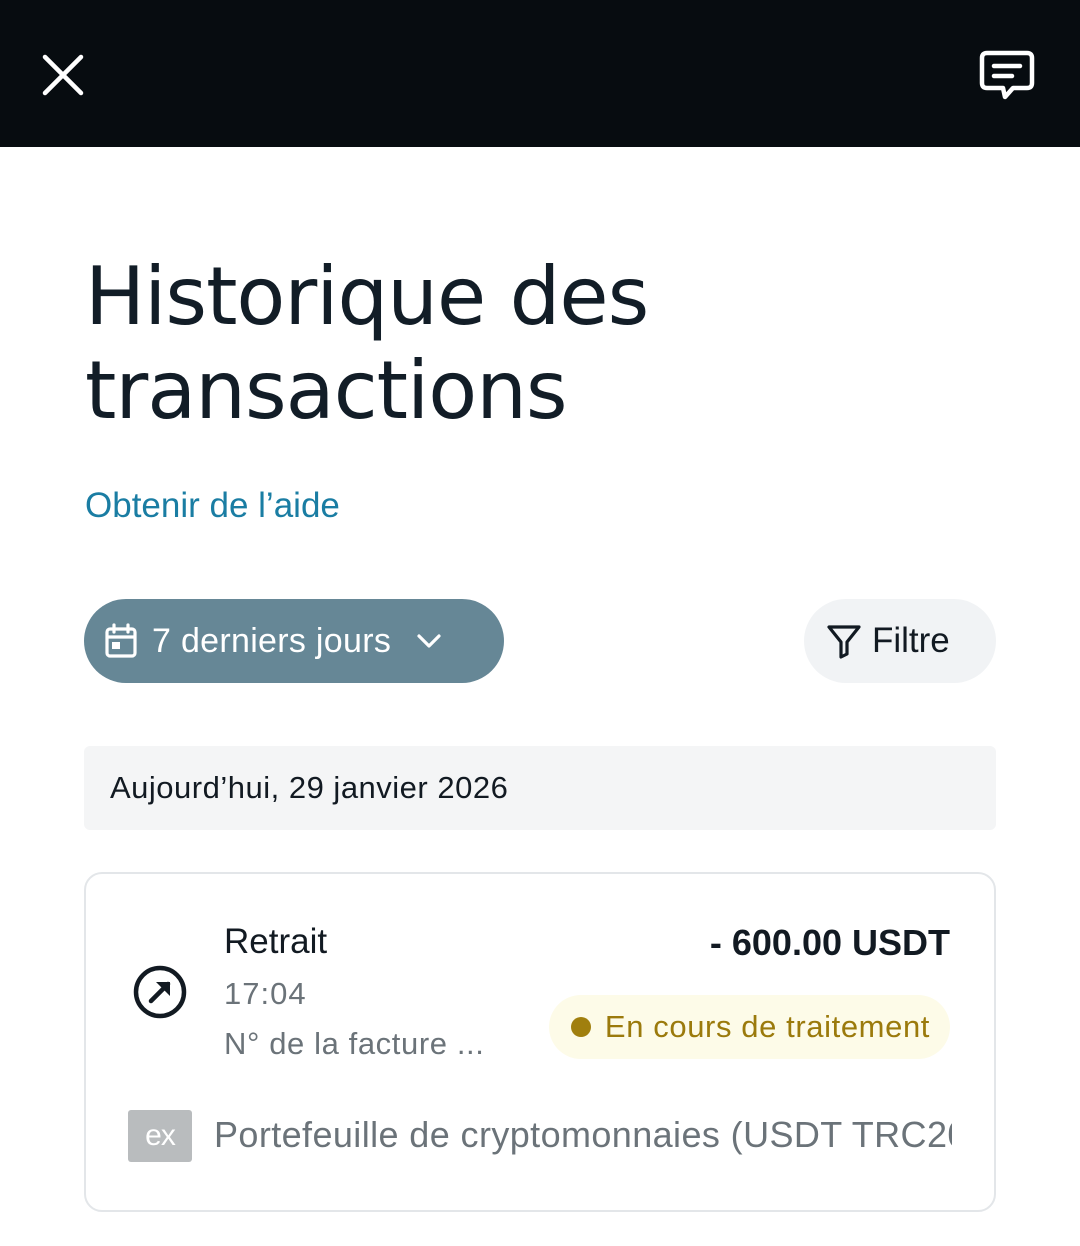 The width and height of the screenshot is (1080, 1246). What do you see at coordinates (326, 390) in the screenshot?
I see `page-title-line2: transactions` at bounding box center [326, 390].